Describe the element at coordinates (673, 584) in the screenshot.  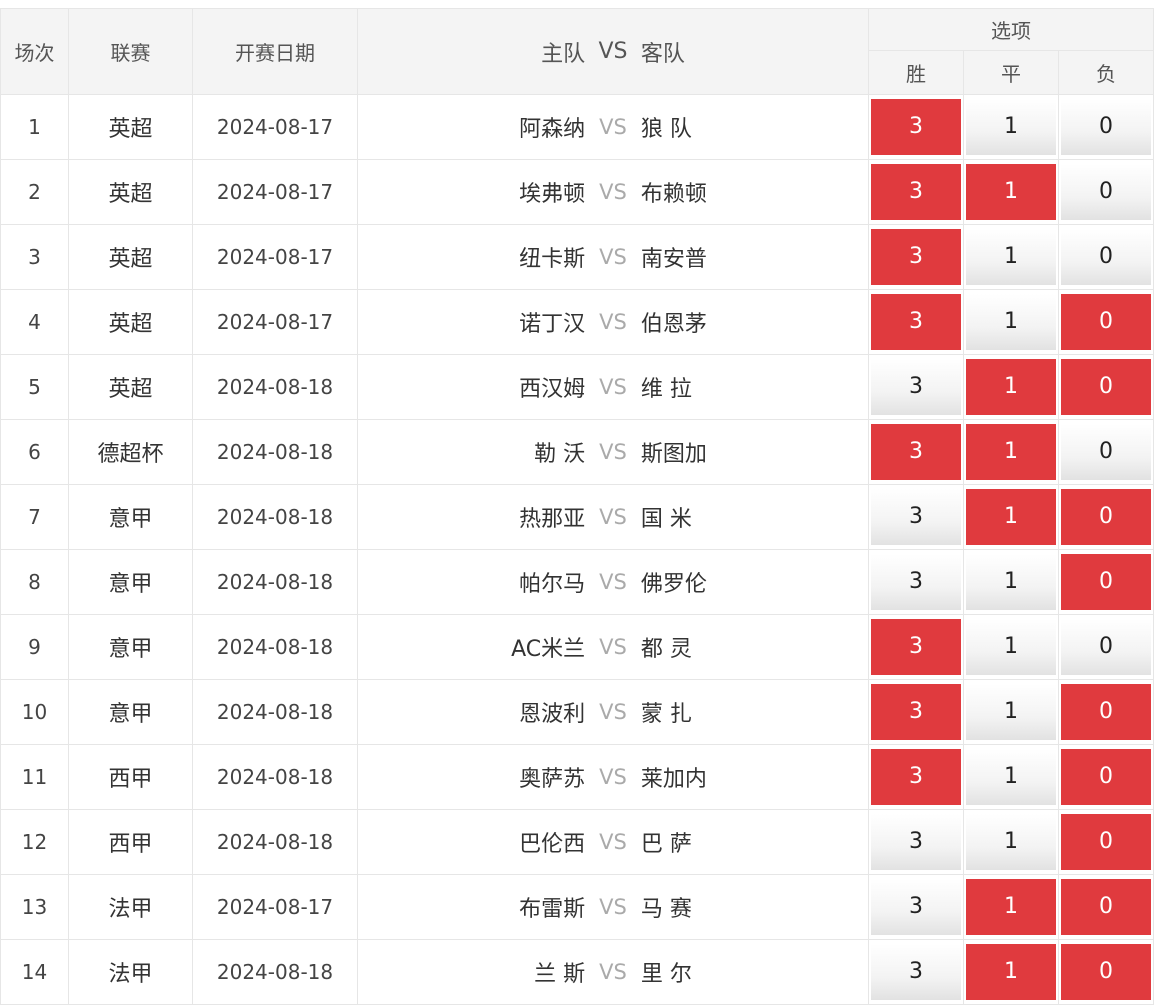
I see `away-team: 佛罗伦` at that location.